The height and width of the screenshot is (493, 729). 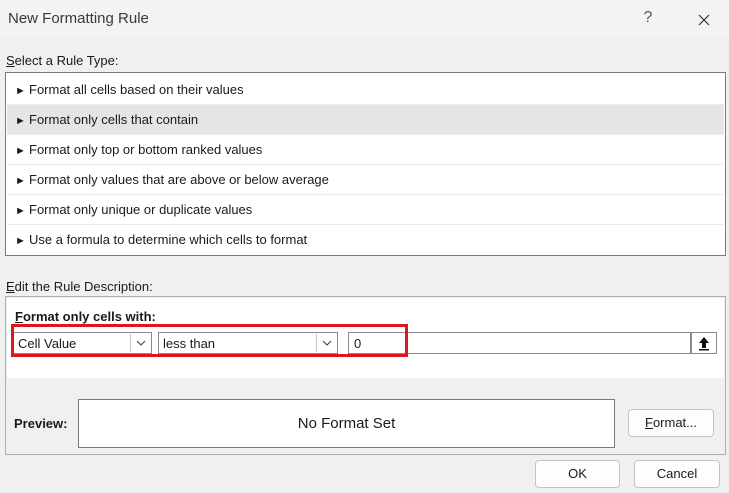 What do you see at coordinates (365, 150) in the screenshot?
I see `rule-item-top-bottom: ► Format only top or bottom ranked values` at bounding box center [365, 150].